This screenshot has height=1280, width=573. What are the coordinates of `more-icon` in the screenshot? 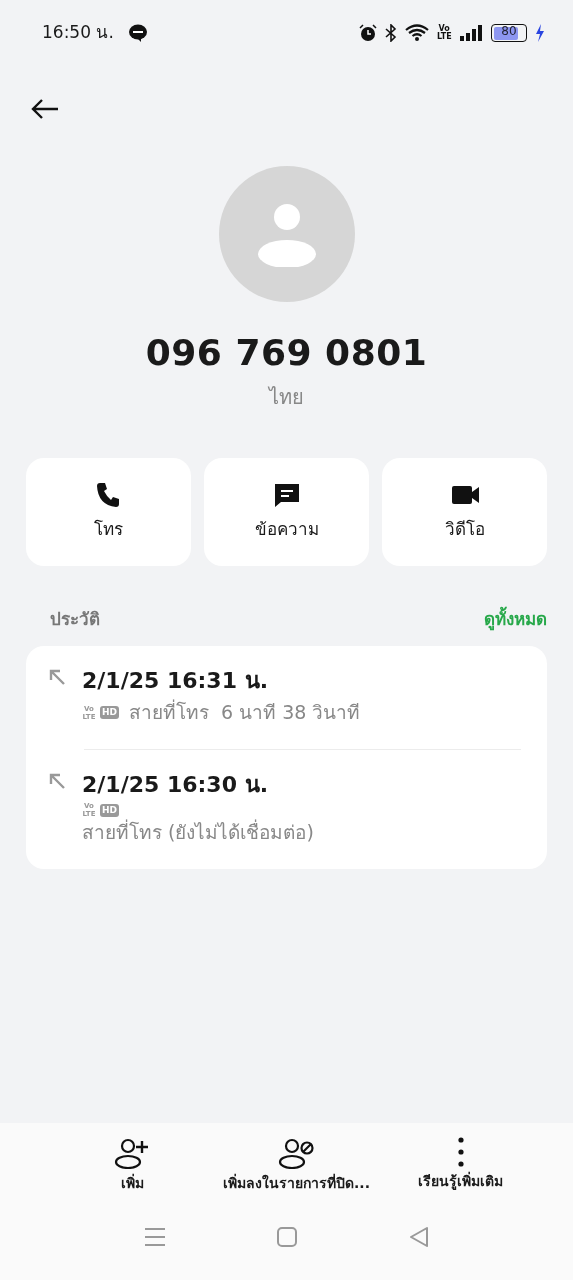 It's located at (460, 1152).